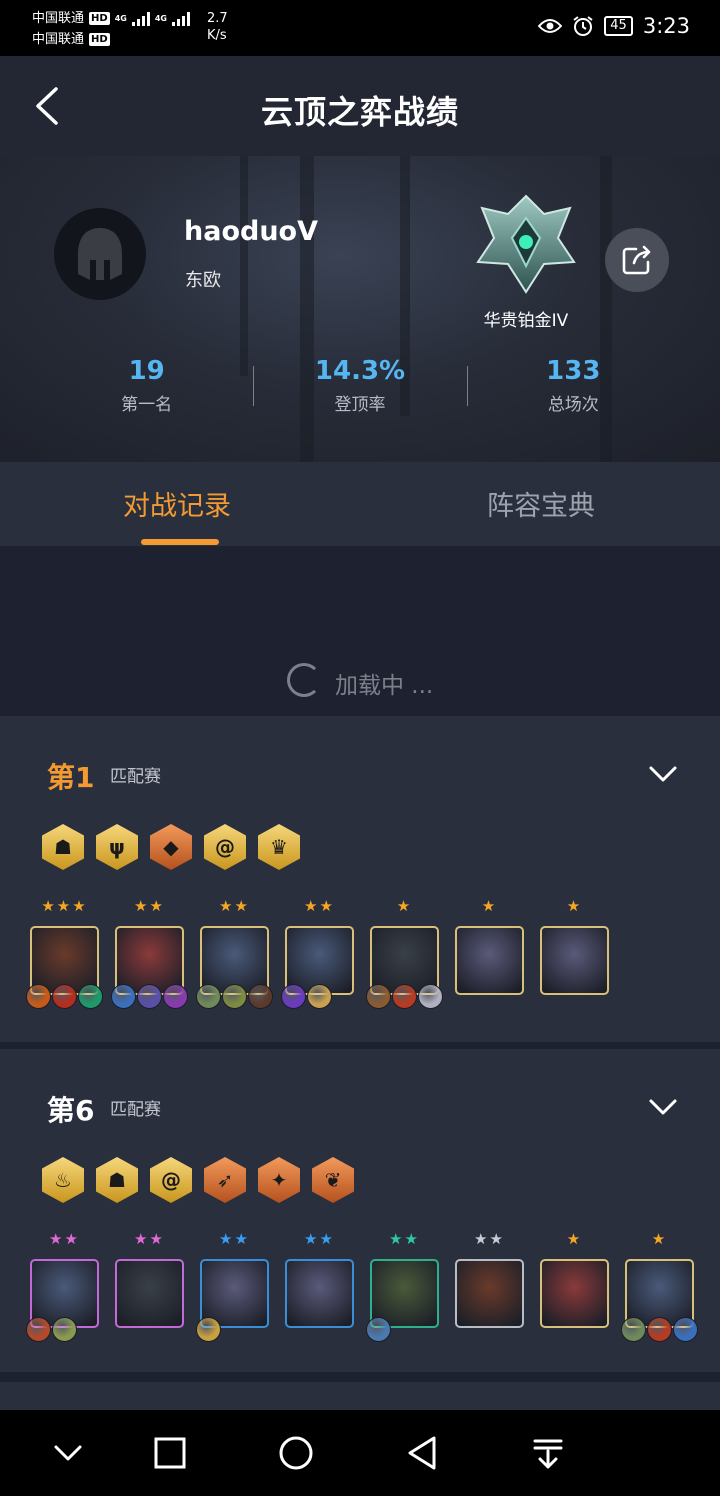 This screenshot has height=1496, width=720. What do you see at coordinates (180, 542) in the screenshot?
I see `tab-indicator` at bounding box center [180, 542].